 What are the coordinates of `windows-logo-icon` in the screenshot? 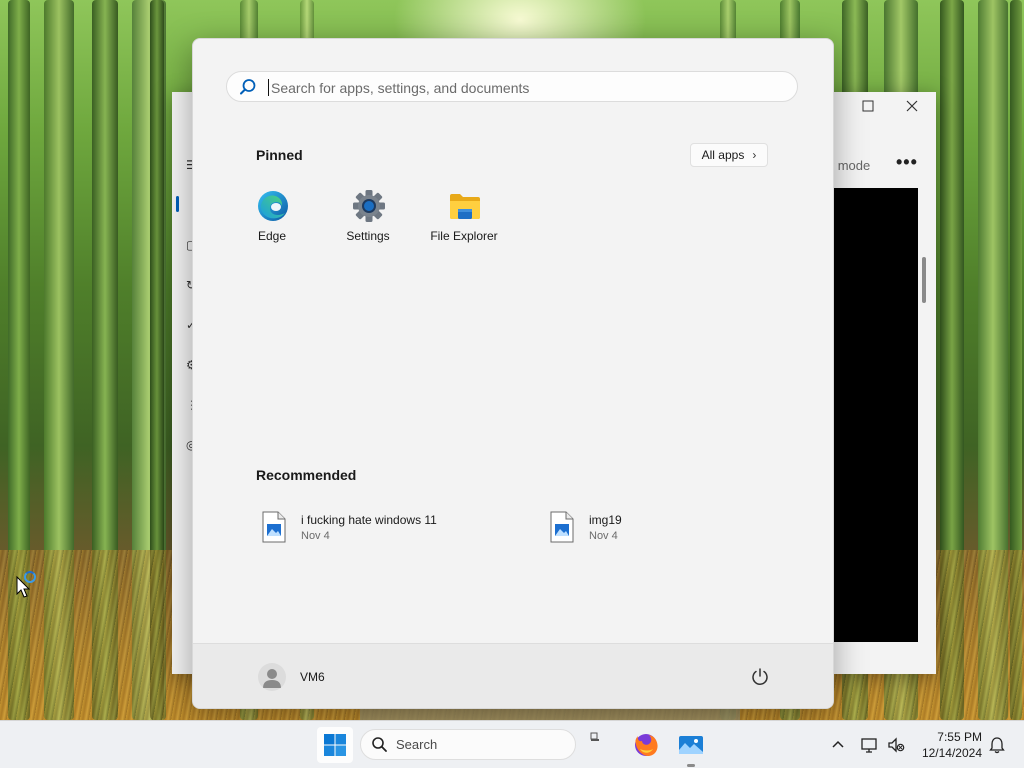 It's located at (335, 745).